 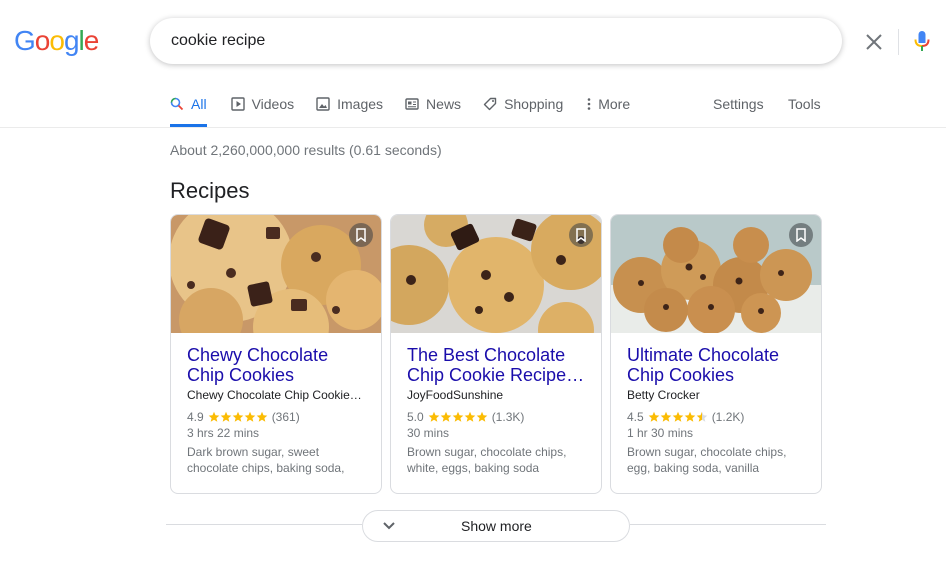 What do you see at coordinates (455, 395) in the screenshot?
I see `recipe-source: JoyFoodSunshine` at bounding box center [455, 395].